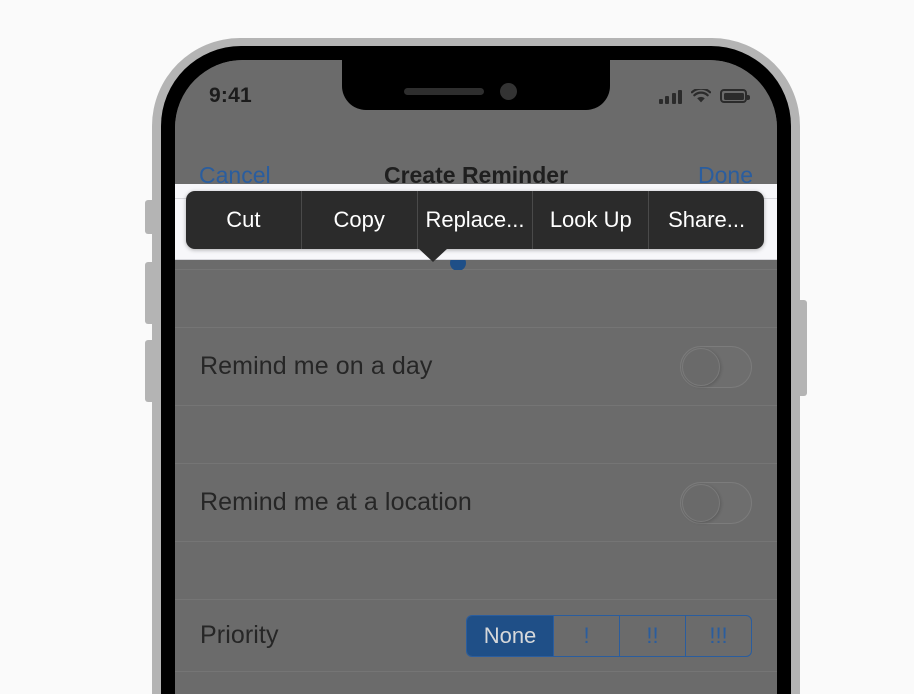 This screenshot has height=694, width=914. Describe the element at coordinates (149, 217) in the screenshot. I see `mute-switch-button` at that location.